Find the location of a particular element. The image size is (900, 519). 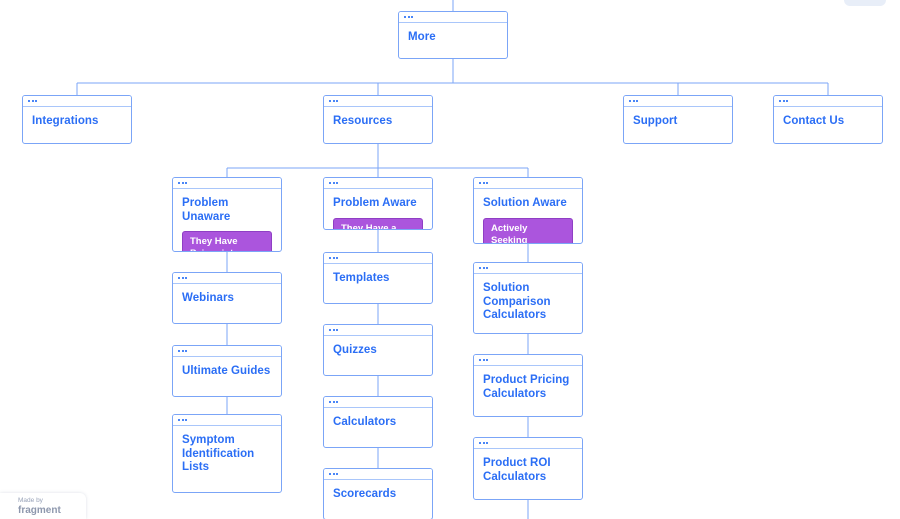

node-title: Resources is located at coordinates (363, 121).